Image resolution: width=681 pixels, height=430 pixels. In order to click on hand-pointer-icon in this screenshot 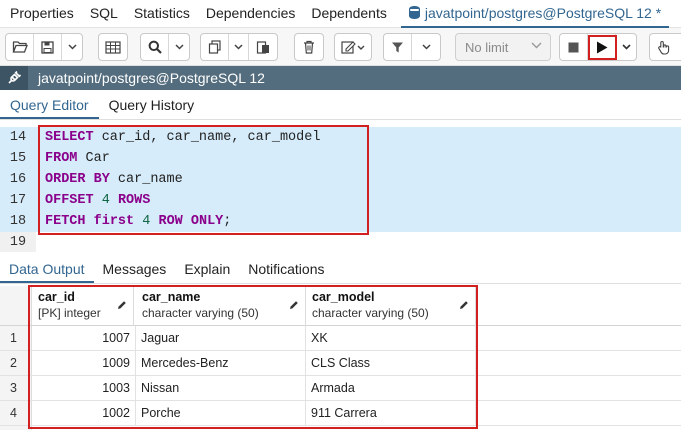, I will do `click(664, 47)`.